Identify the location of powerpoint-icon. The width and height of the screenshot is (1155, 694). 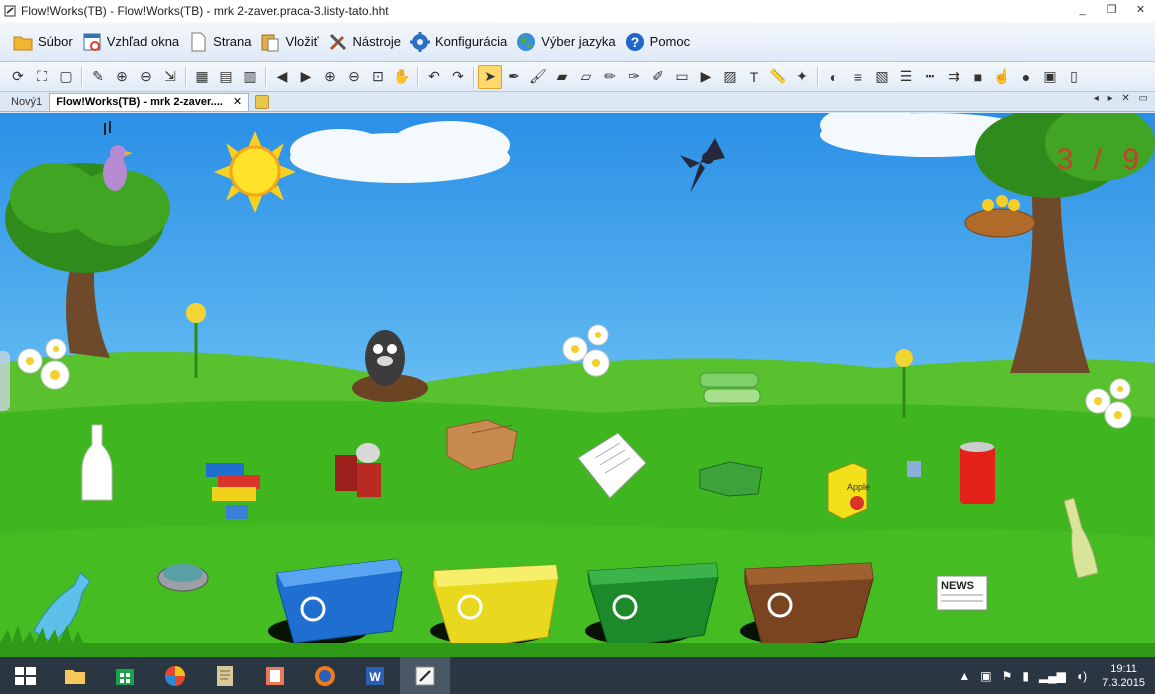
(275, 675).